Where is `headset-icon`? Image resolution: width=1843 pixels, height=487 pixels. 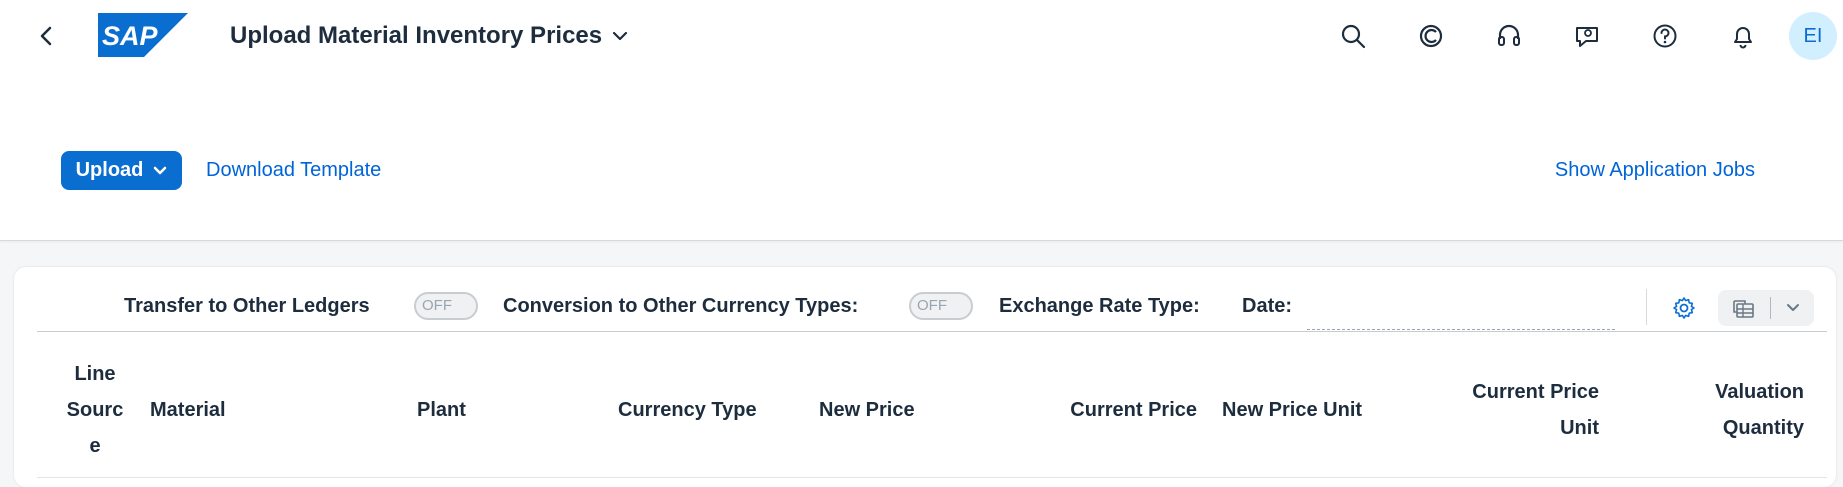
headset-icon is located at coordinates (1509, 35).